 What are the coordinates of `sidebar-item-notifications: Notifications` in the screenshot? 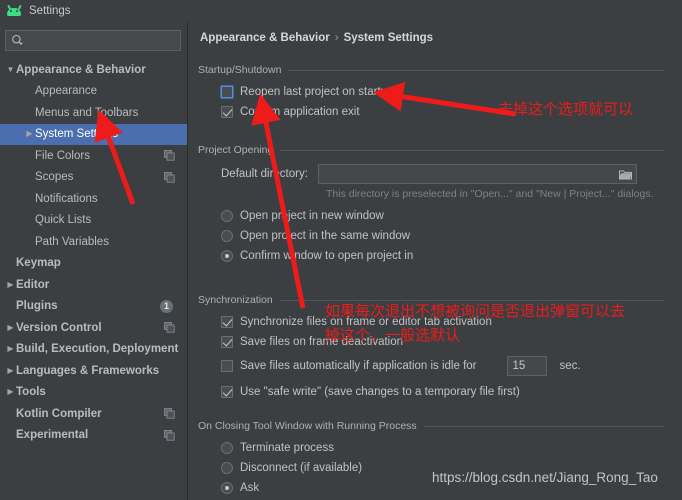 It's located at (93, 199).